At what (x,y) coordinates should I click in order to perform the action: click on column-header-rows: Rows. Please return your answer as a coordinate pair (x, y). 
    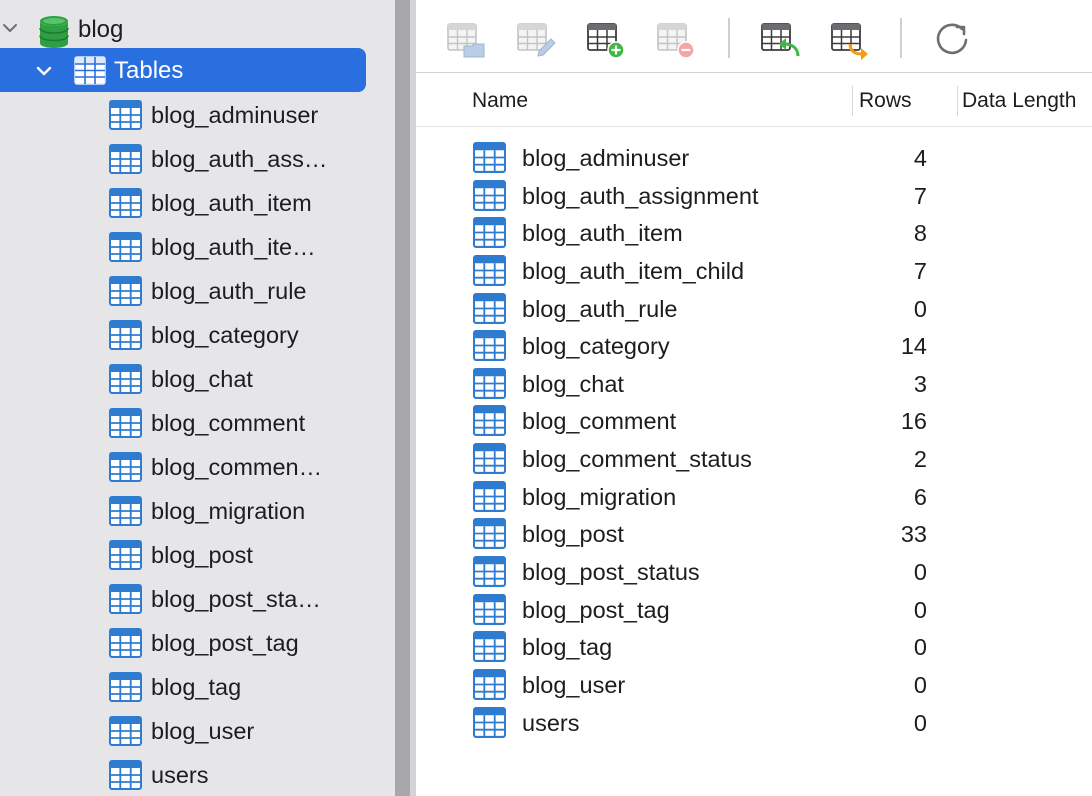
    Looking at the image, I should click on (885, 101).